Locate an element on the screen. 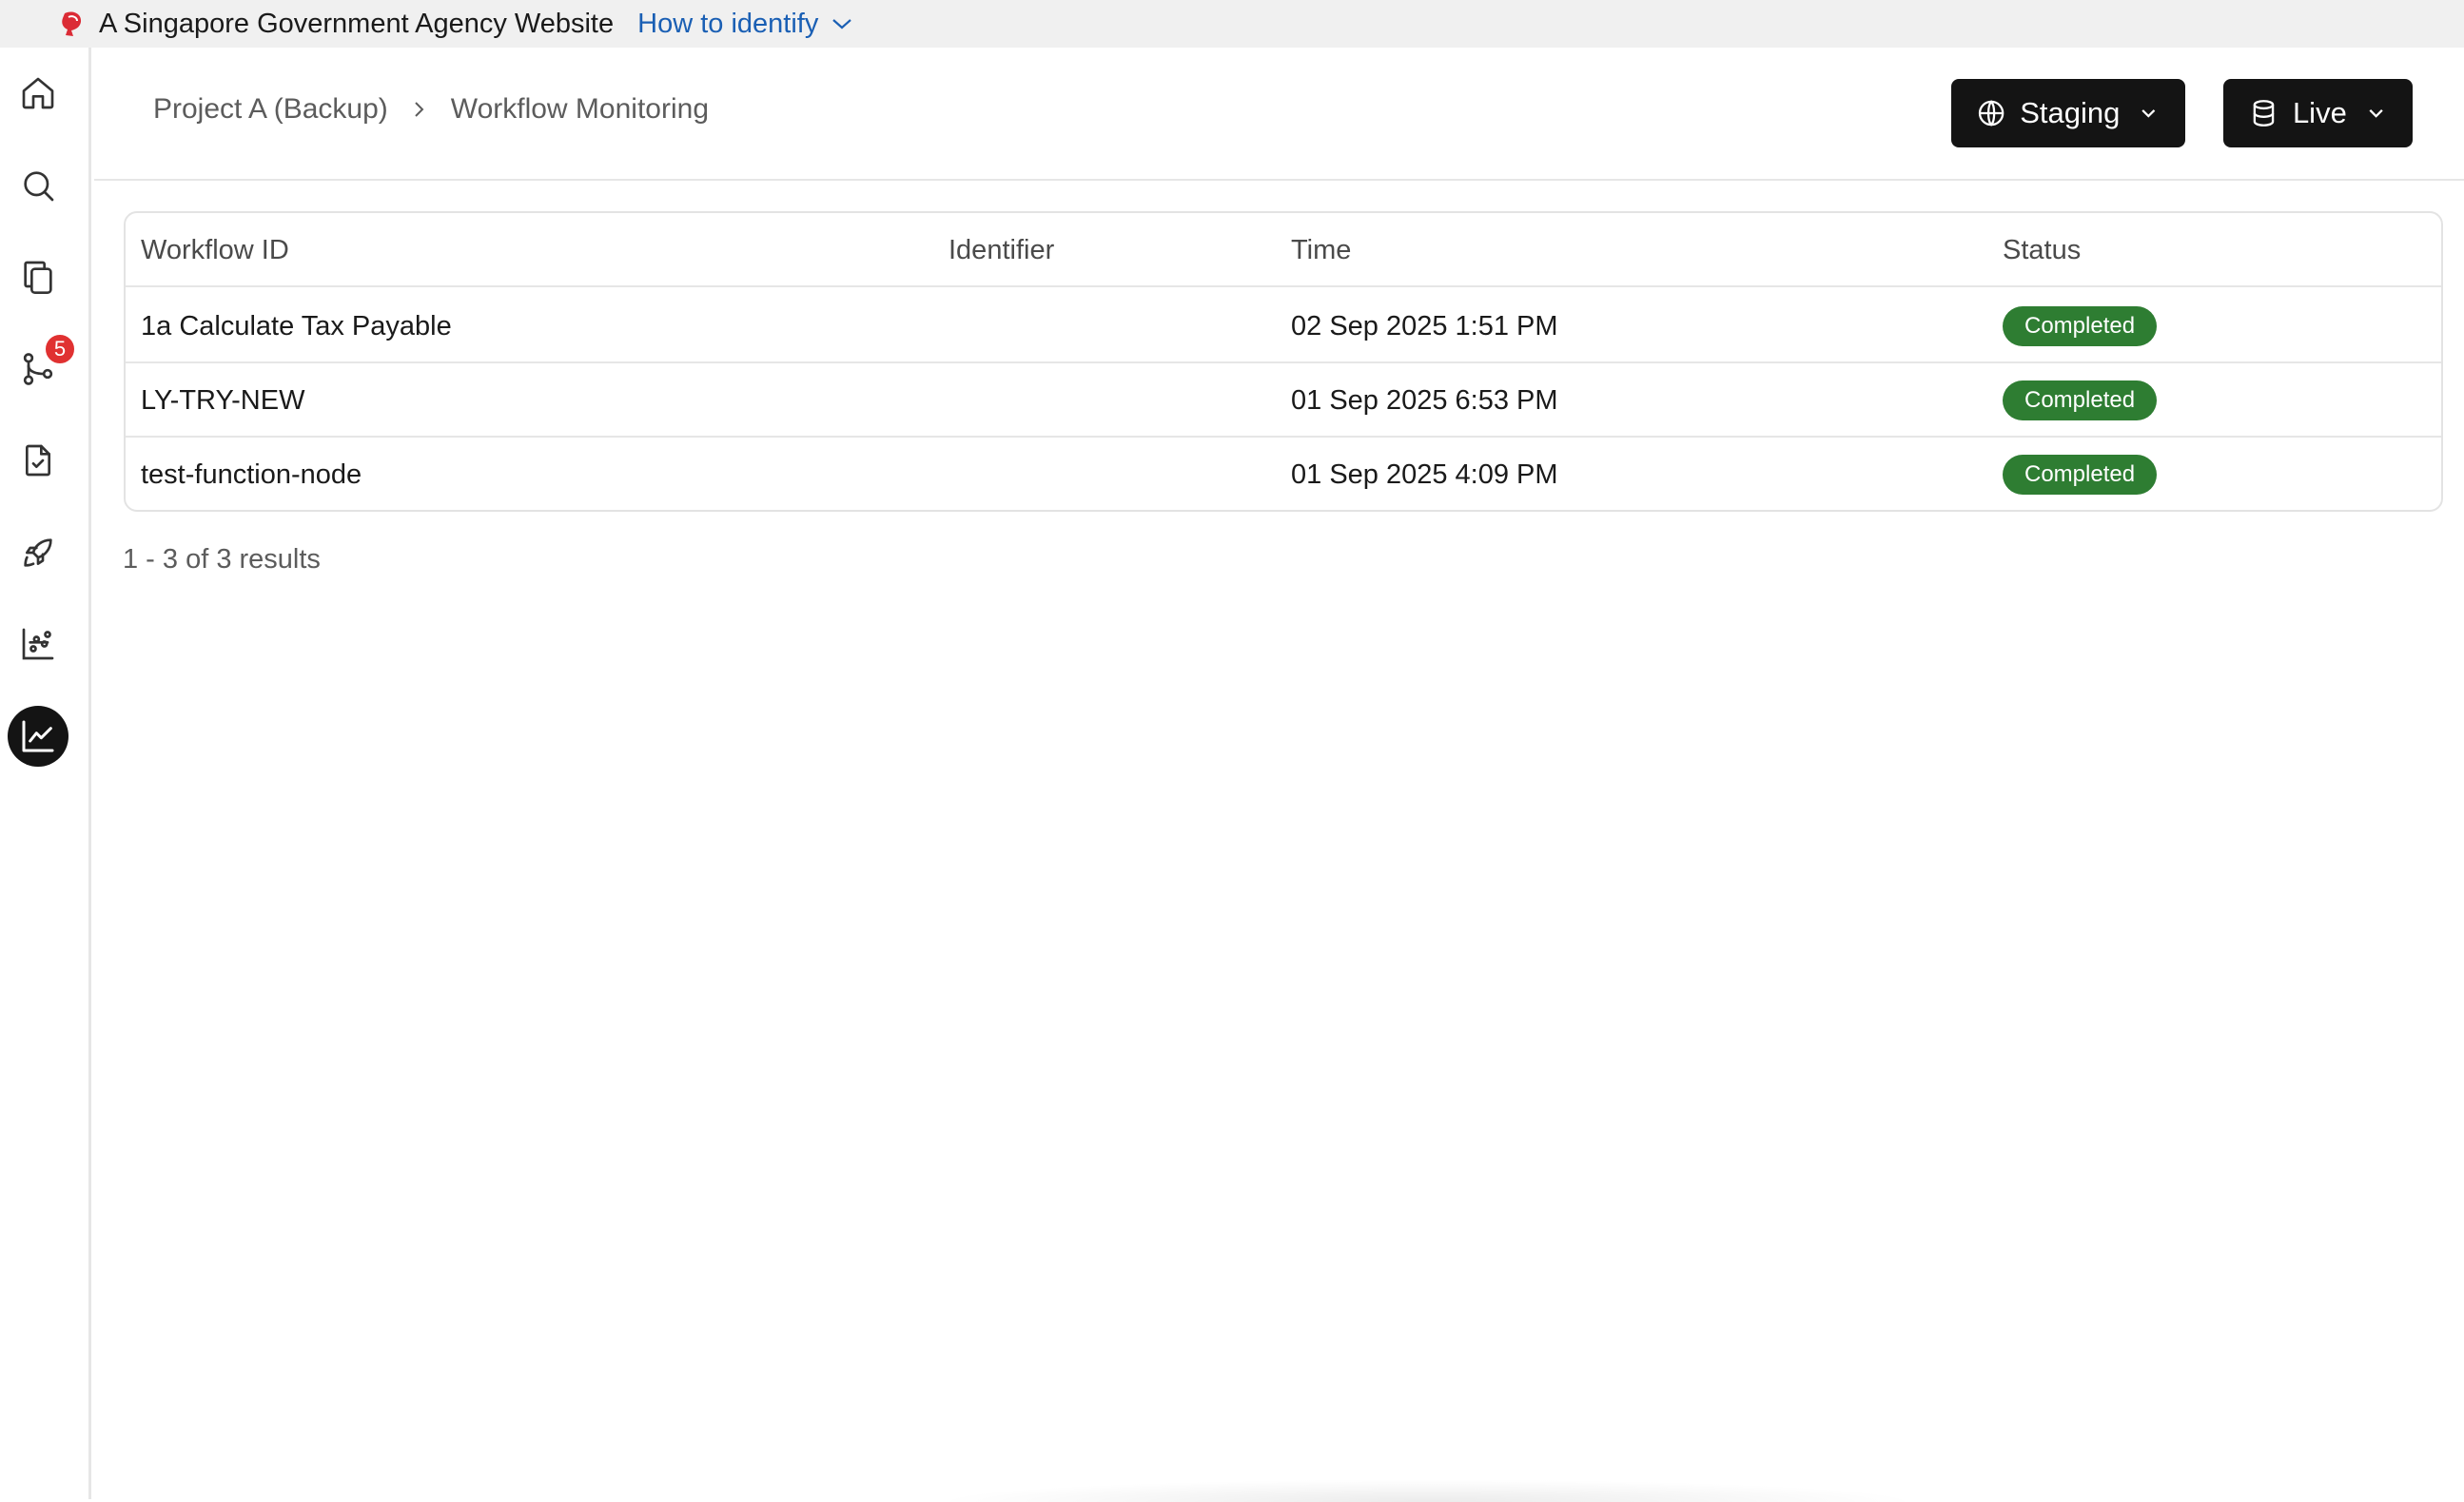 Image resolution: width=2464 pixels, height=1502 pixels. sidebar-item-deploy is located at coordinates (38, 552).